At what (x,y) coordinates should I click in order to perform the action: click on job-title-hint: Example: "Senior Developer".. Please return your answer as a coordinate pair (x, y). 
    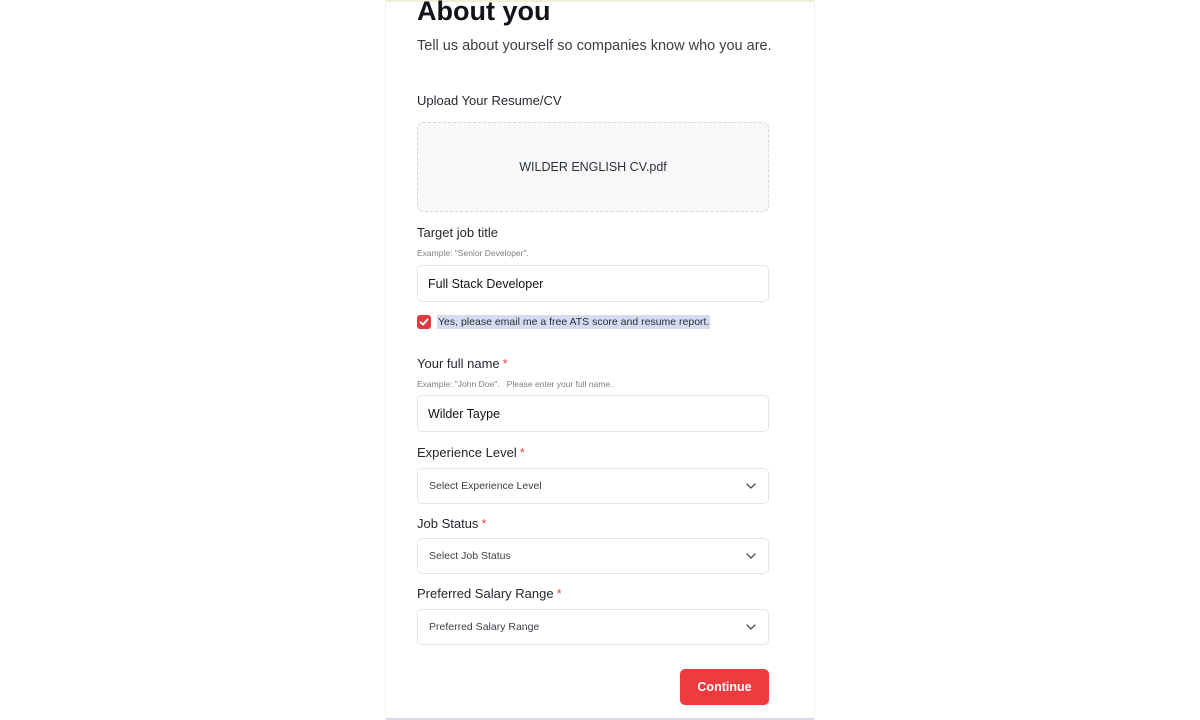
    Looking at the image, I should click on (473, 253).